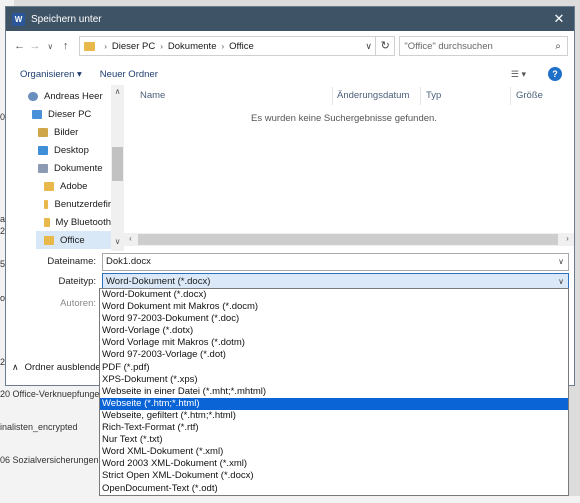  Describe the element at coordinates (43, 168) in the screenshot. I see `documents-icon` at that location.